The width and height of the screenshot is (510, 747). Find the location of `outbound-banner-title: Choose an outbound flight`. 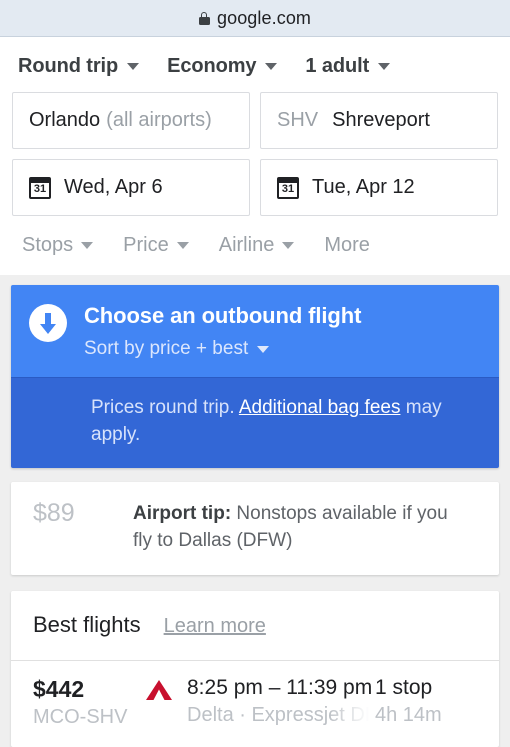

outbound-banner-title: Choose an outbound flight is located at coordinates (223, 315).